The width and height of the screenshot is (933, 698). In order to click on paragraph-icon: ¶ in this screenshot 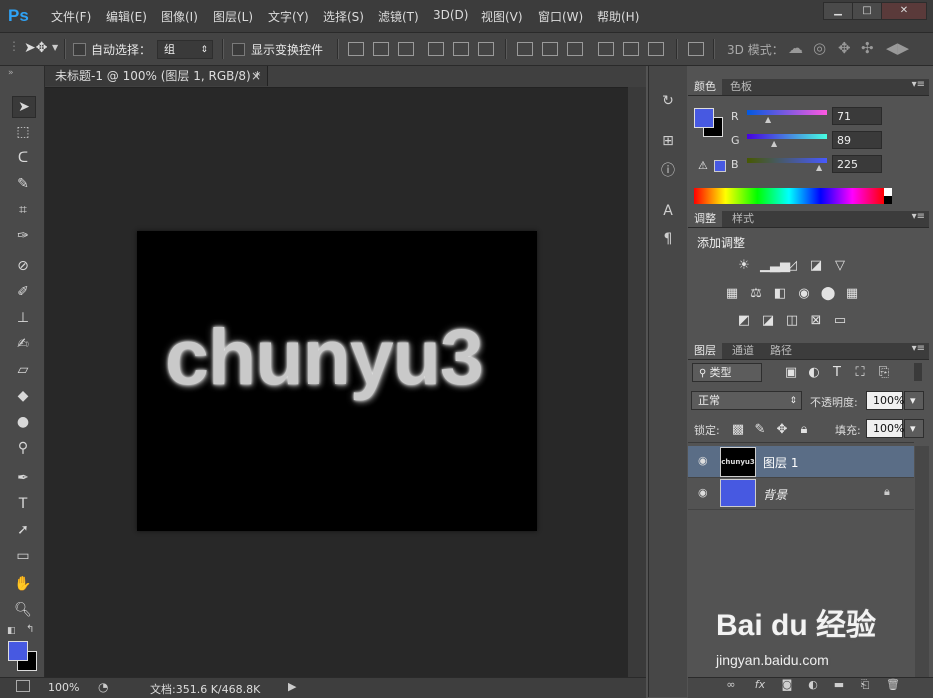, I will do `click(668, 239)`.